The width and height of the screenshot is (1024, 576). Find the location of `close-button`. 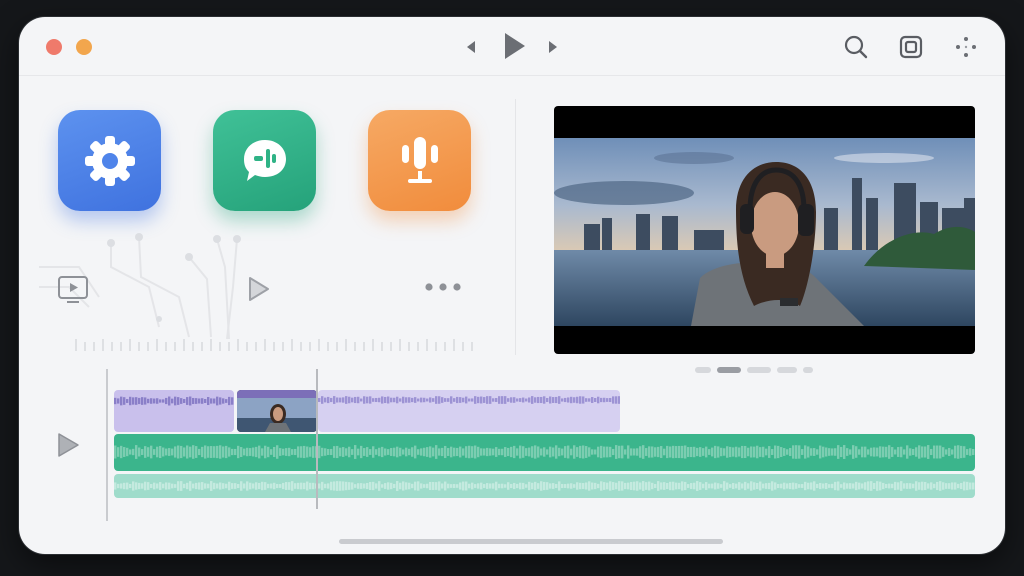

close-button is located at coordinates (54, 47).